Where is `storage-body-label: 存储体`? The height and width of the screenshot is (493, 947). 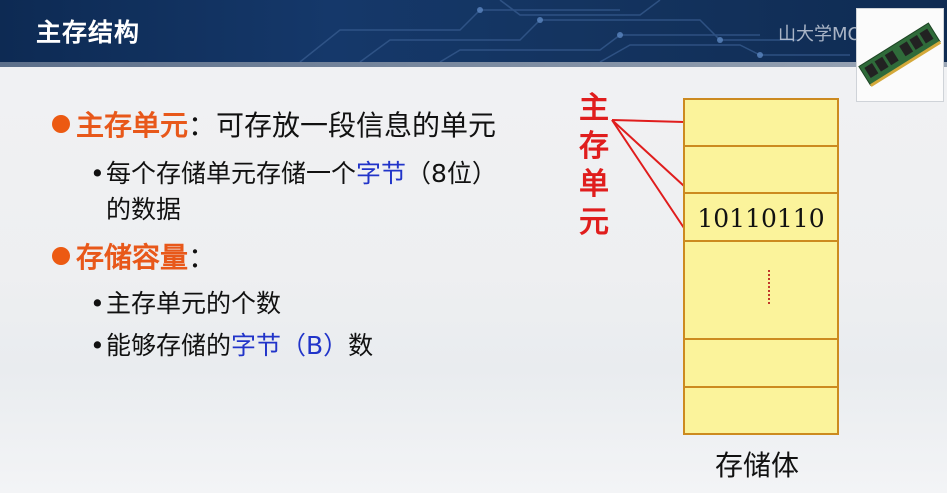
storage-body-label: 存储体 is located at coordinates (757, 465).